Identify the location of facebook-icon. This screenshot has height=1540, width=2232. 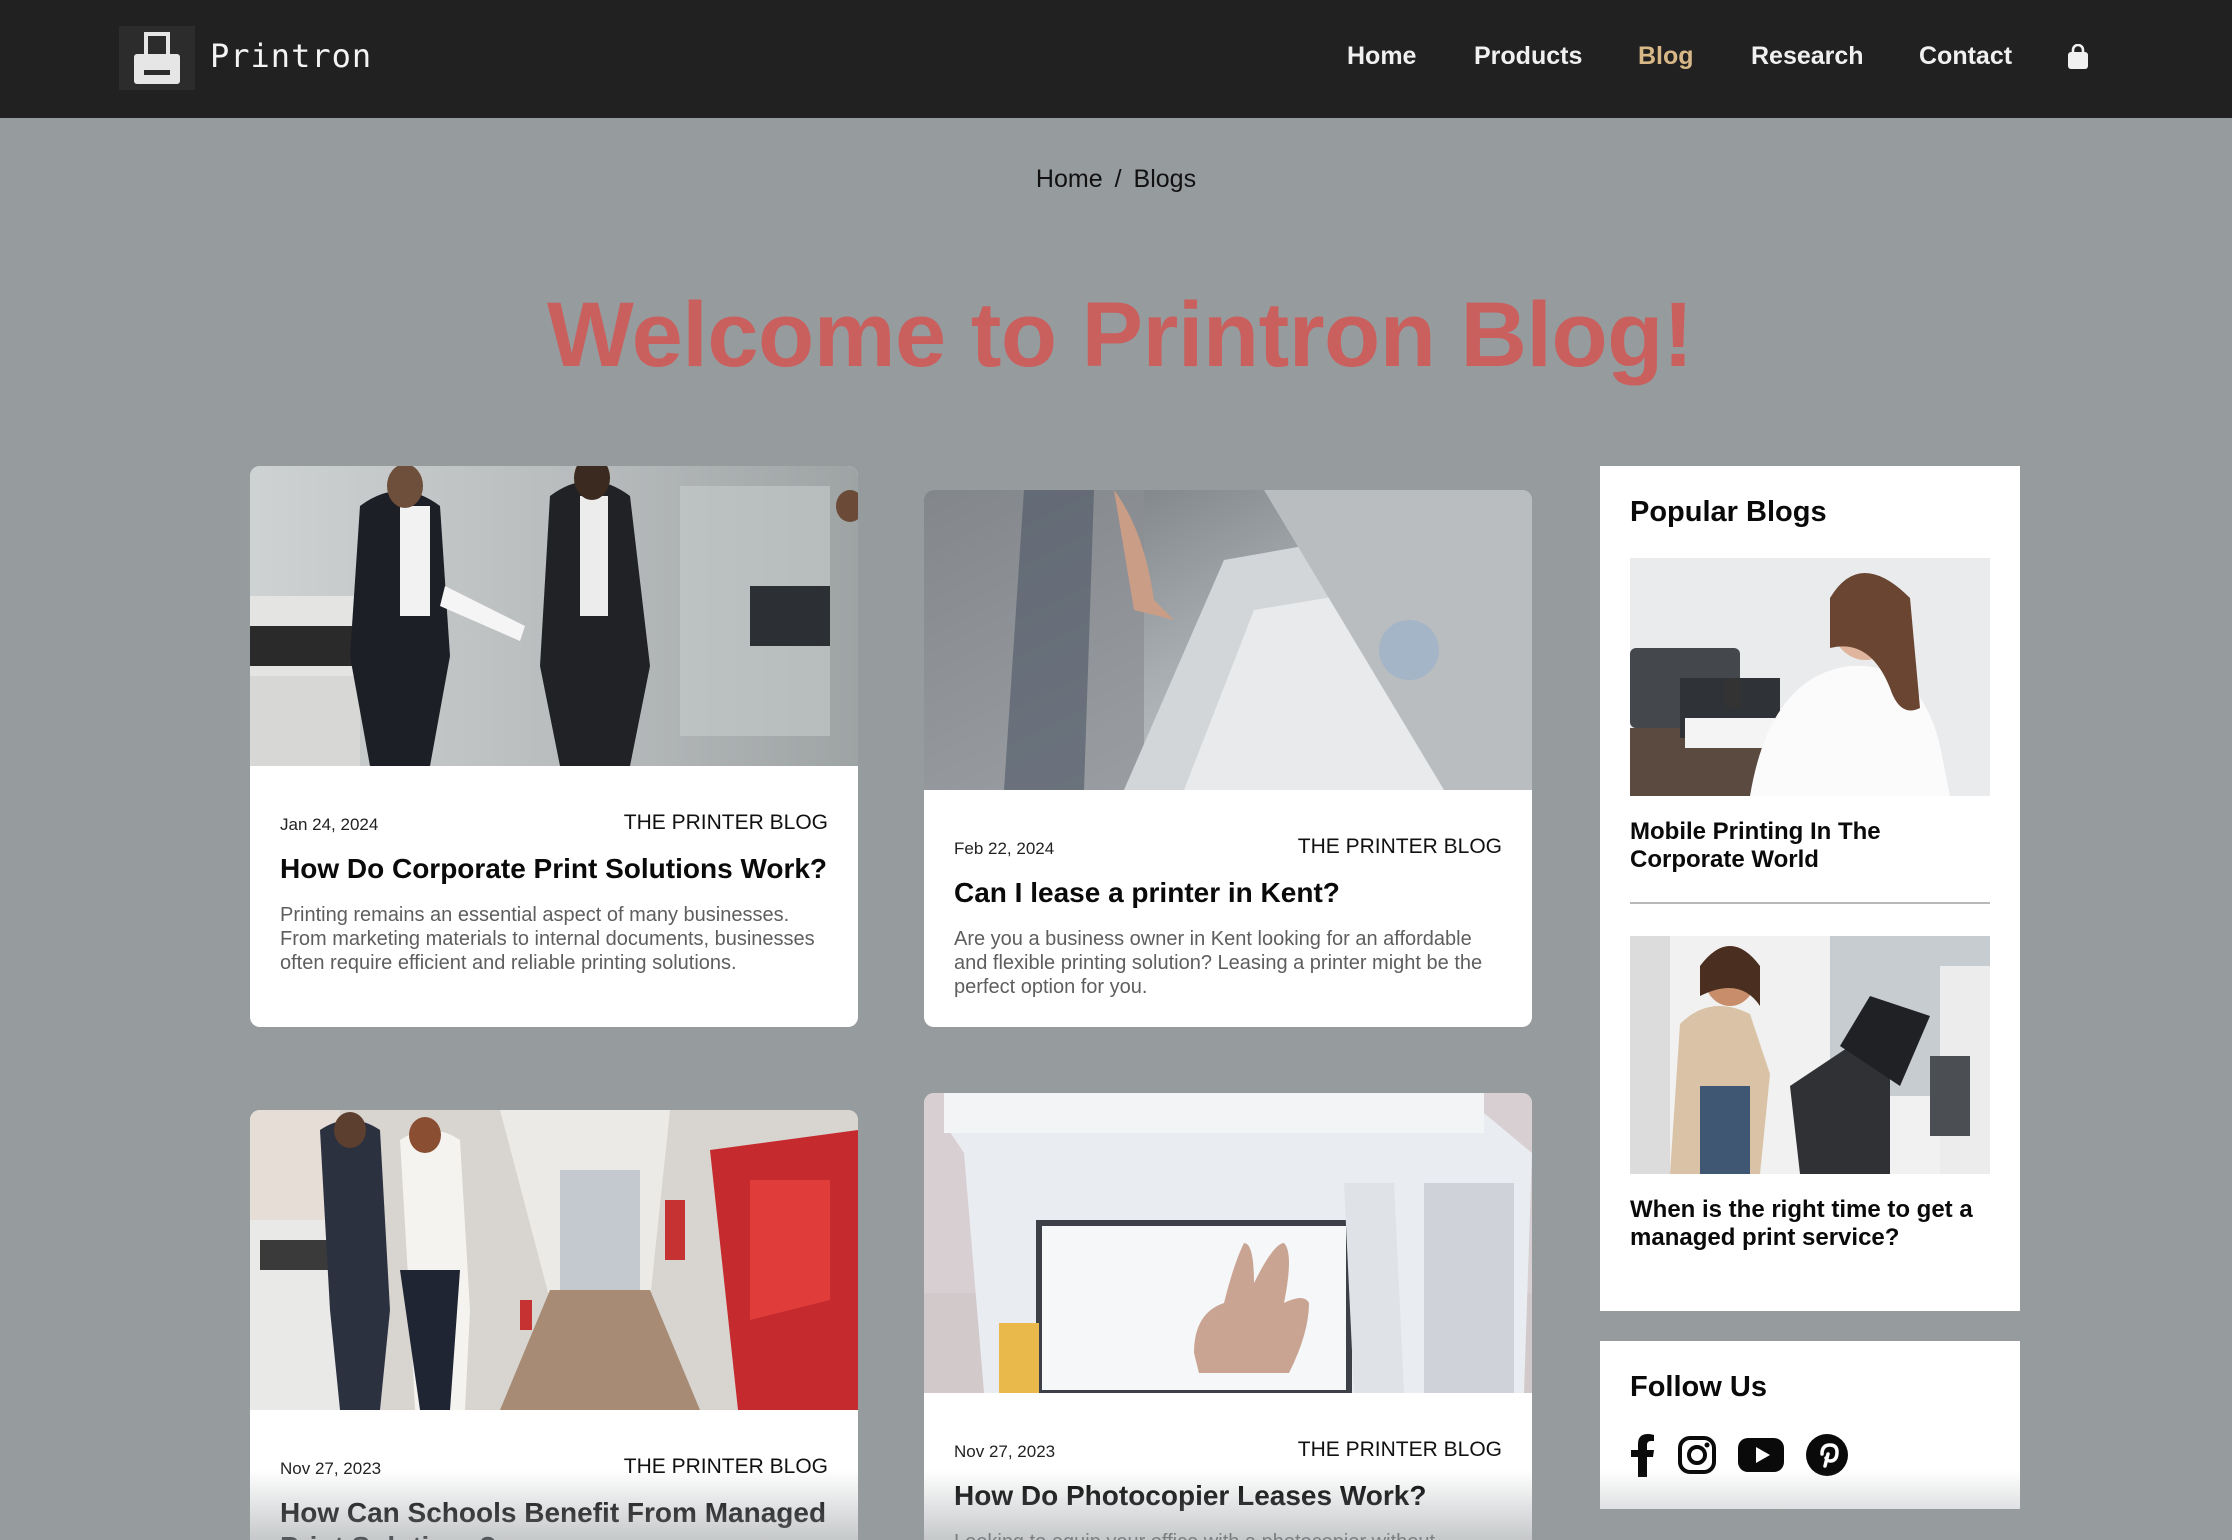
(1643, 1455).